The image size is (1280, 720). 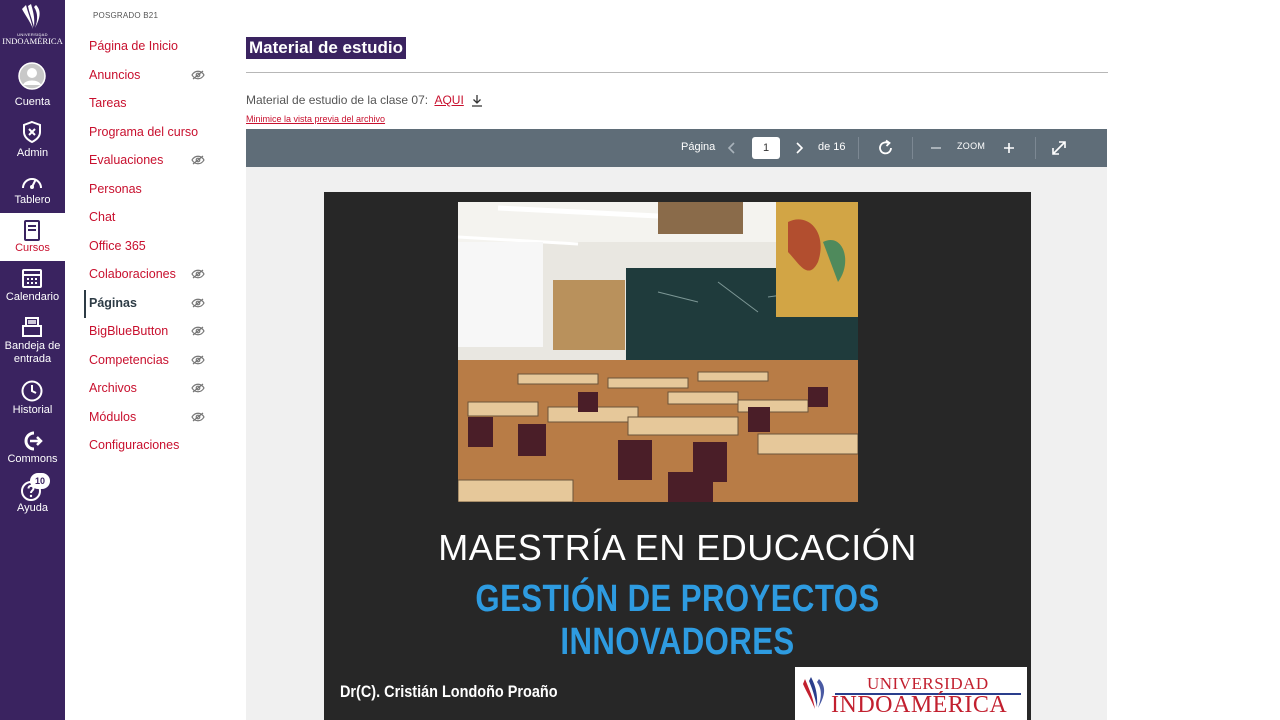 What do you see at coordinates (677, 72) in the screenshot?
I see `title-divider` at bounding box center [677, 72].